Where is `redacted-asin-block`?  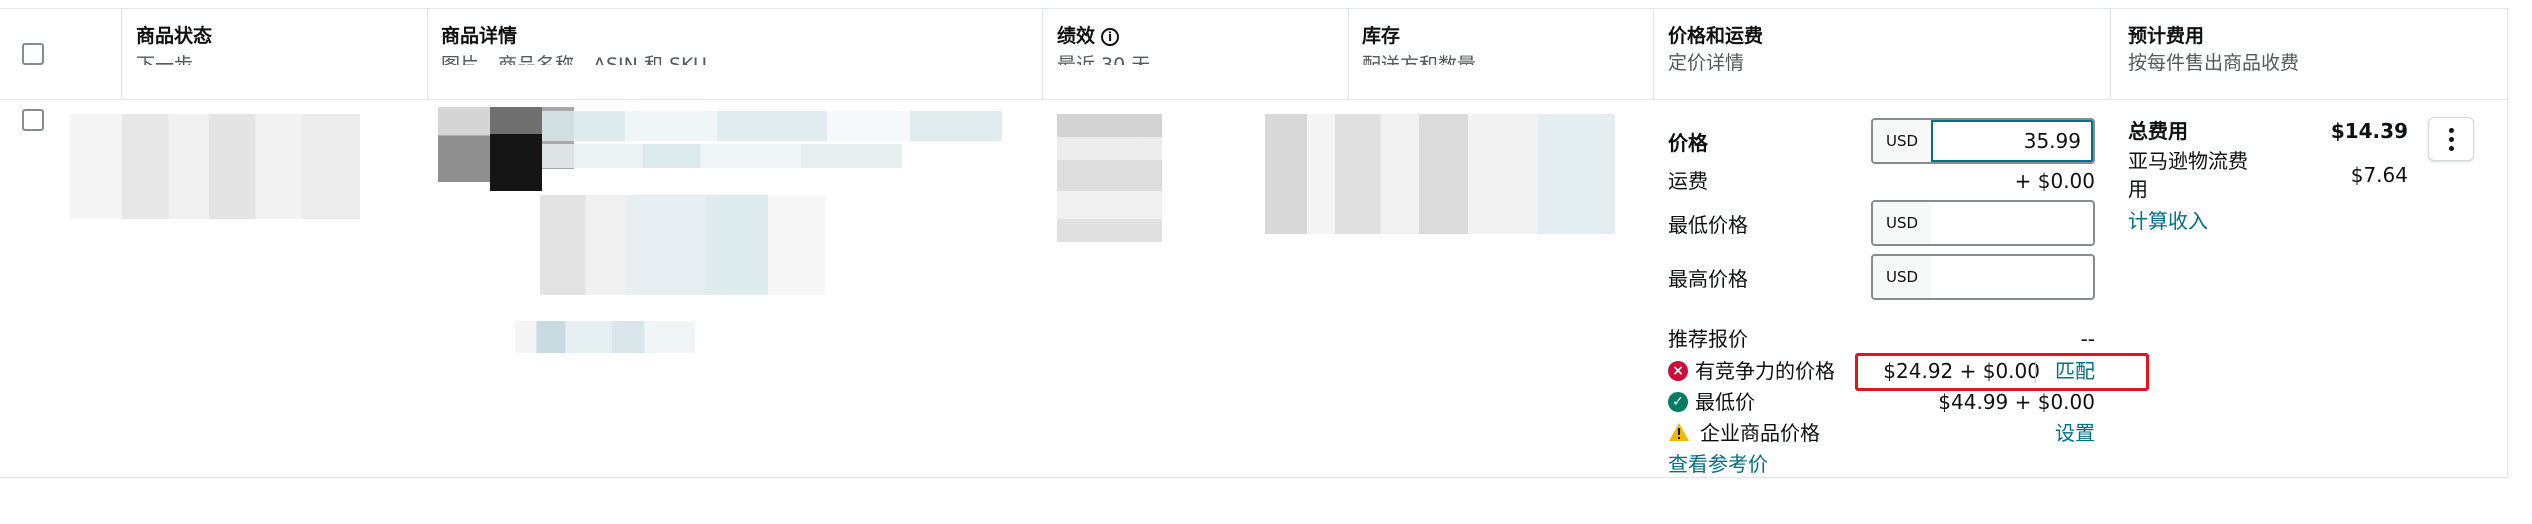
redacted-asin-block is located at coordinates (682, 245).